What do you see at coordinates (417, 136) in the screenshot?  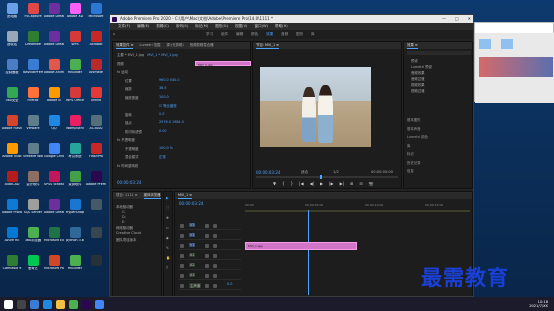 I see `panel-link: Lumetri 颜色` at bounding box center [417, 136].